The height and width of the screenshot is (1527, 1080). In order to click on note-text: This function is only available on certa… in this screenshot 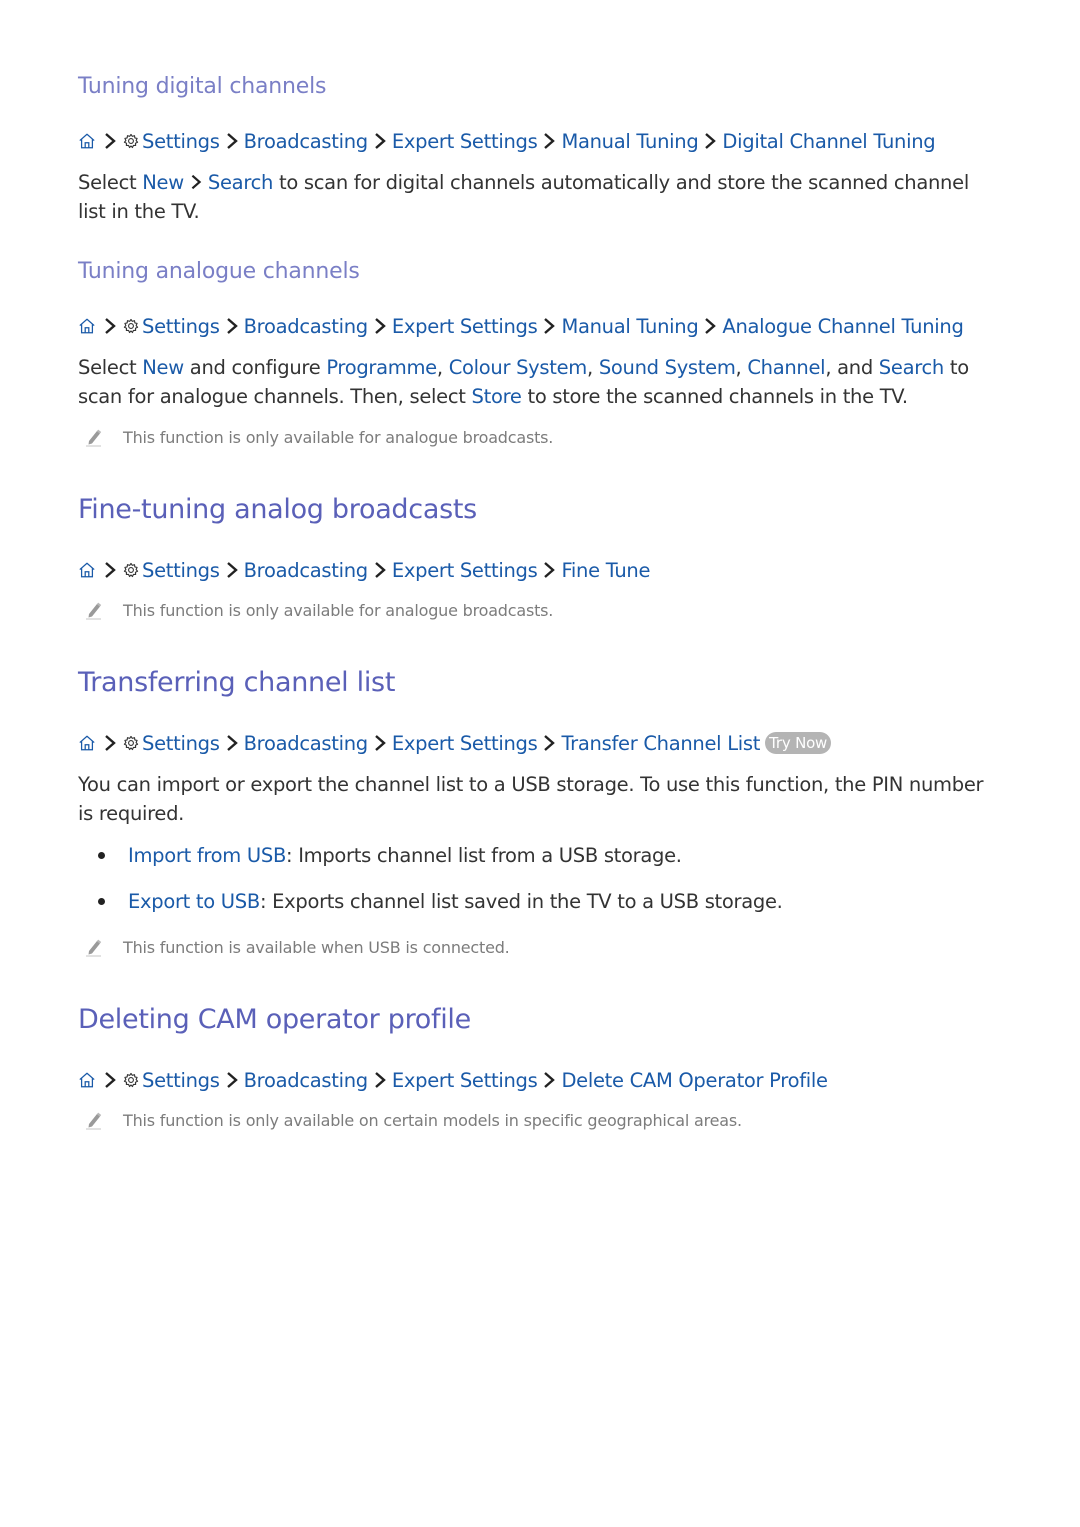, I will do `click(432, 1120)`.